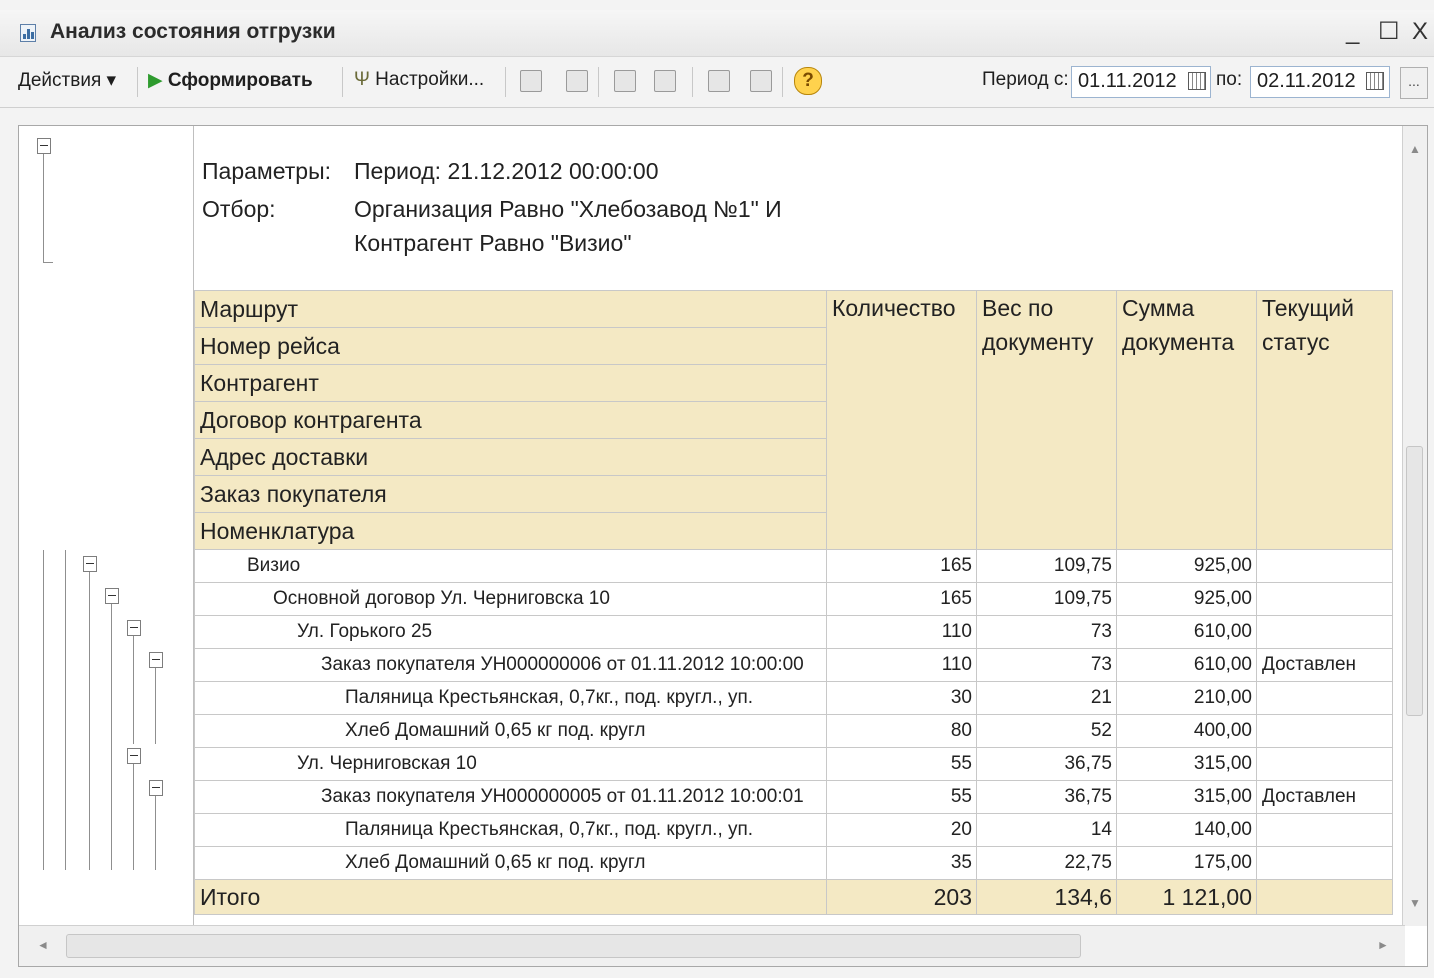 The image size is (1434, 978). Describe the element at coordinates (1186, 897) in the screenshot. I see `total-sum: 1 121,00` at that location.